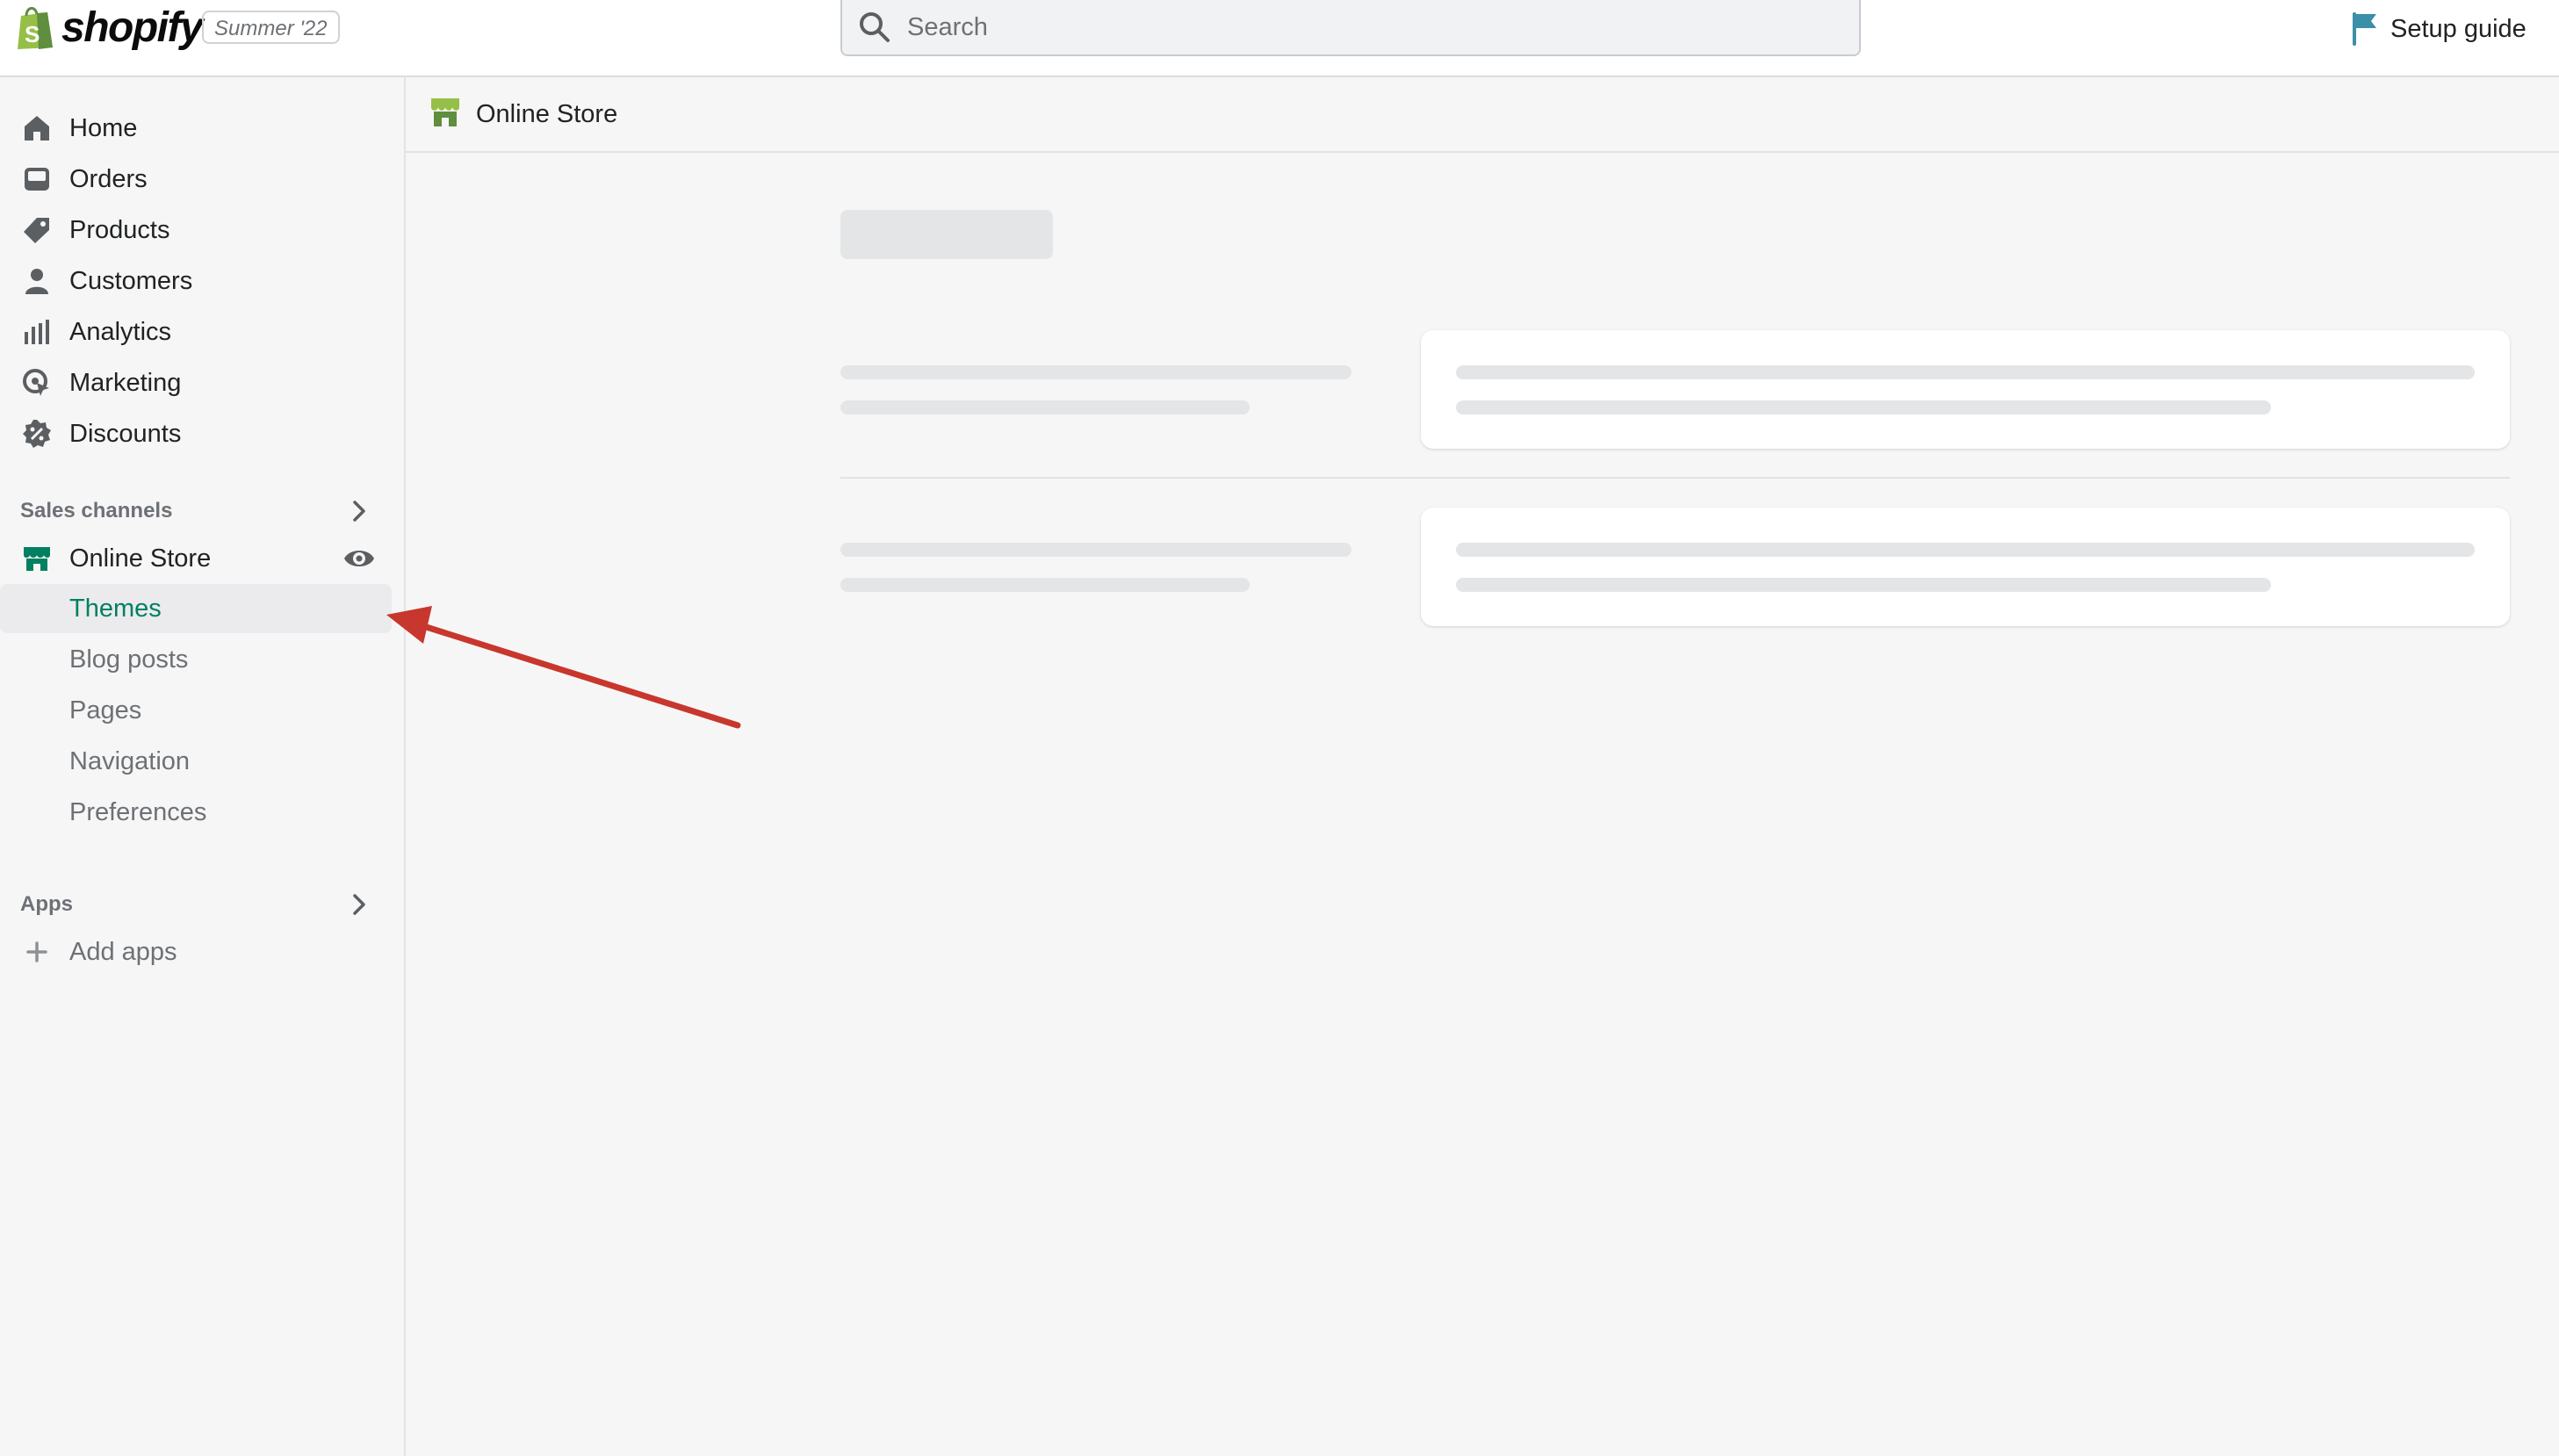 This screenshot has height=1456, width=2559. Describe the element at coordinates (115, 609) in the screenshot. I see `sidebar-item-label: Themes` at that location.